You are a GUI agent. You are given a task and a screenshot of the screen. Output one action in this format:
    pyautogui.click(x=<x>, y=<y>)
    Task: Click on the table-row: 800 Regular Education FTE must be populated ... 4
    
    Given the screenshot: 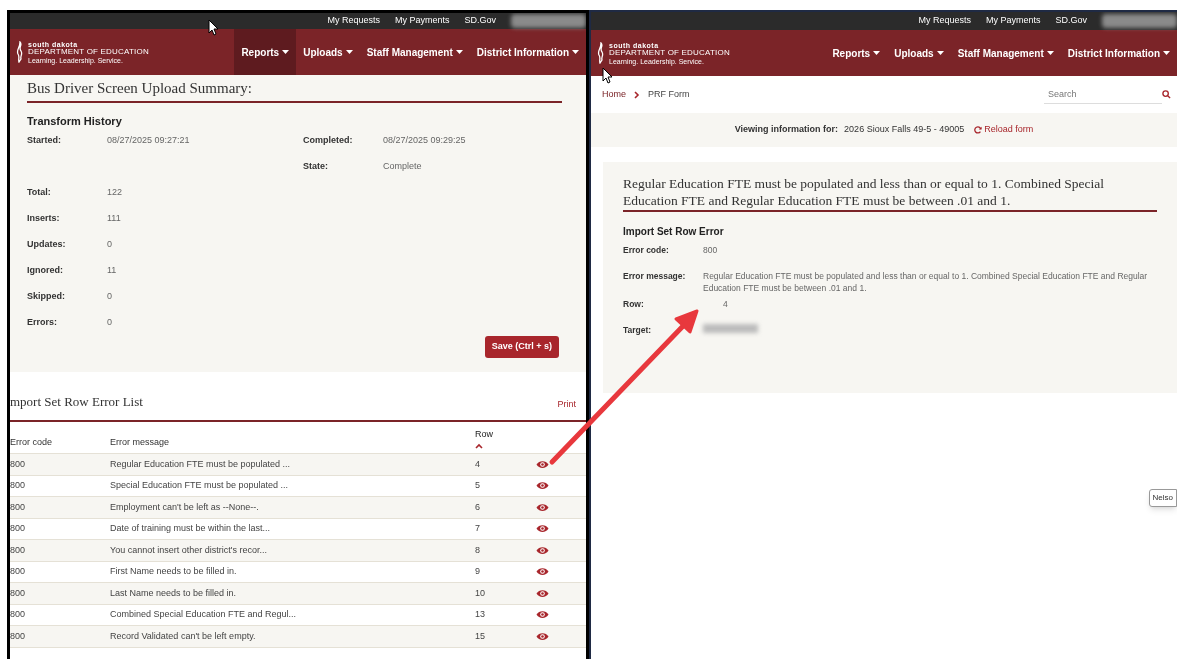 What is the action you would take?
    pyautogui.click(x=298, y=465)
    